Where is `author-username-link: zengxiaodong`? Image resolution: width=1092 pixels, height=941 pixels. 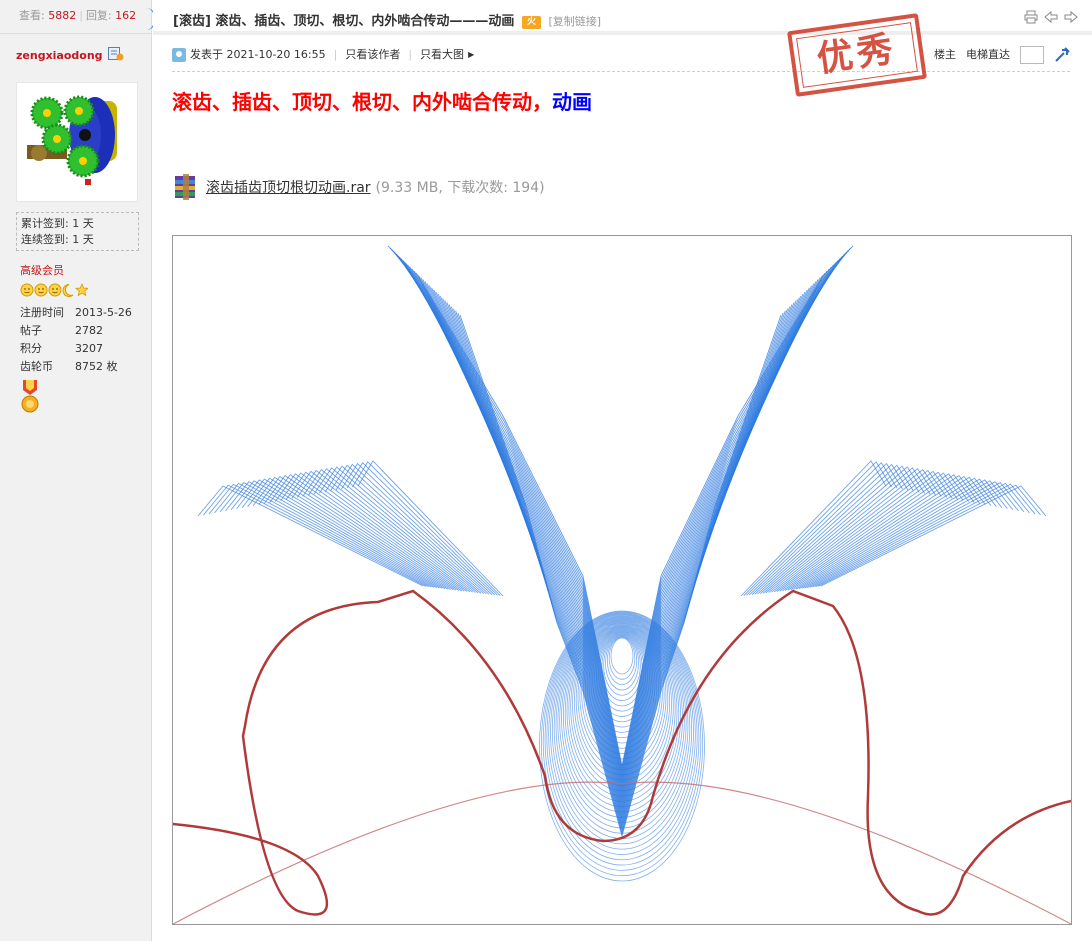
author-username-link: zengxiaodong is located at coordinates (59, 55).